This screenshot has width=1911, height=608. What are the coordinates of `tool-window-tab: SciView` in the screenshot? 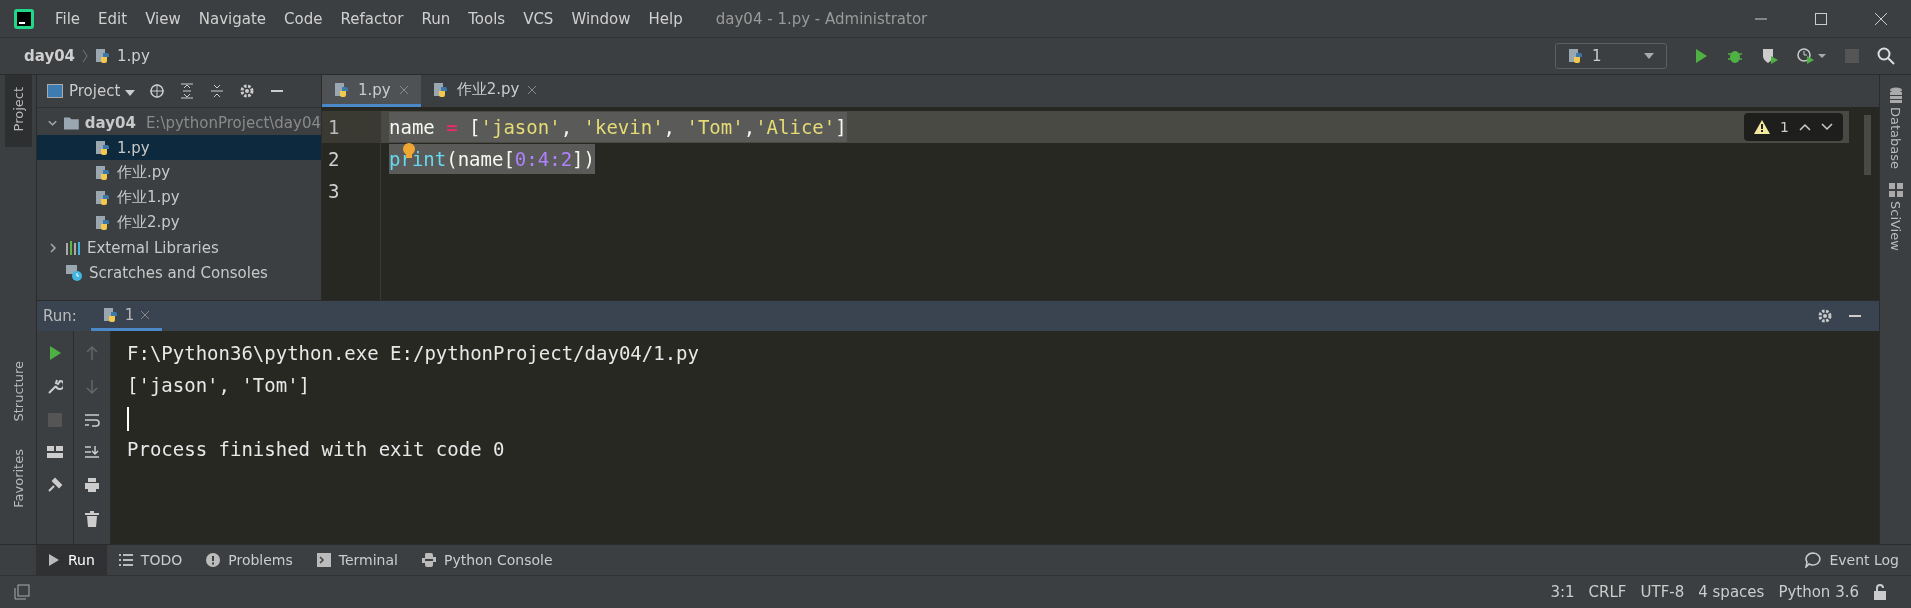 It's located at (1895, 217).